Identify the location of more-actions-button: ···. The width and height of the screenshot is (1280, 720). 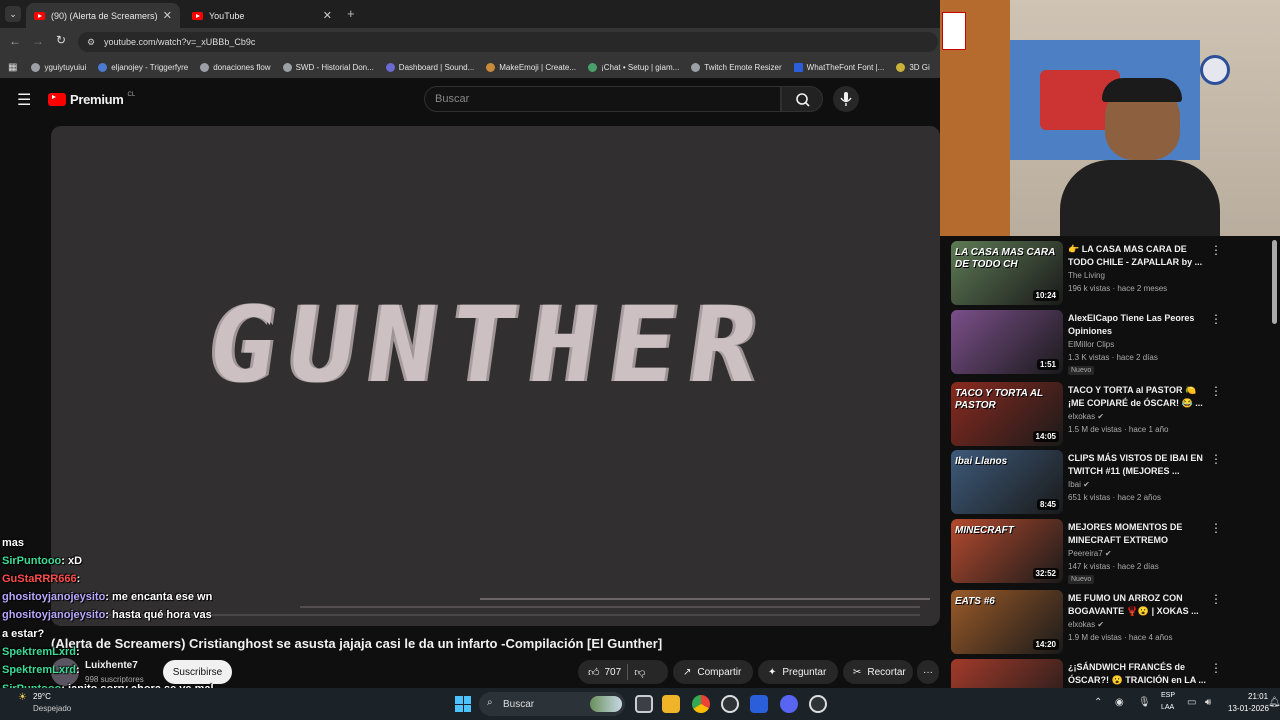
(928, 672).